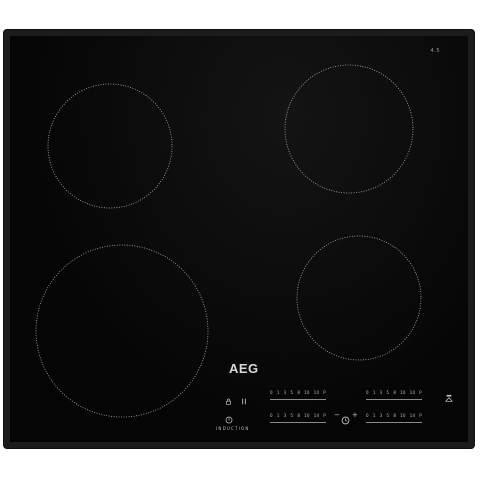 Image resolution: width=480 pixels, height=480 pixels. Describe the element at coordinates (345, 418) in the screenshot. I see `timer-icon` at that location.